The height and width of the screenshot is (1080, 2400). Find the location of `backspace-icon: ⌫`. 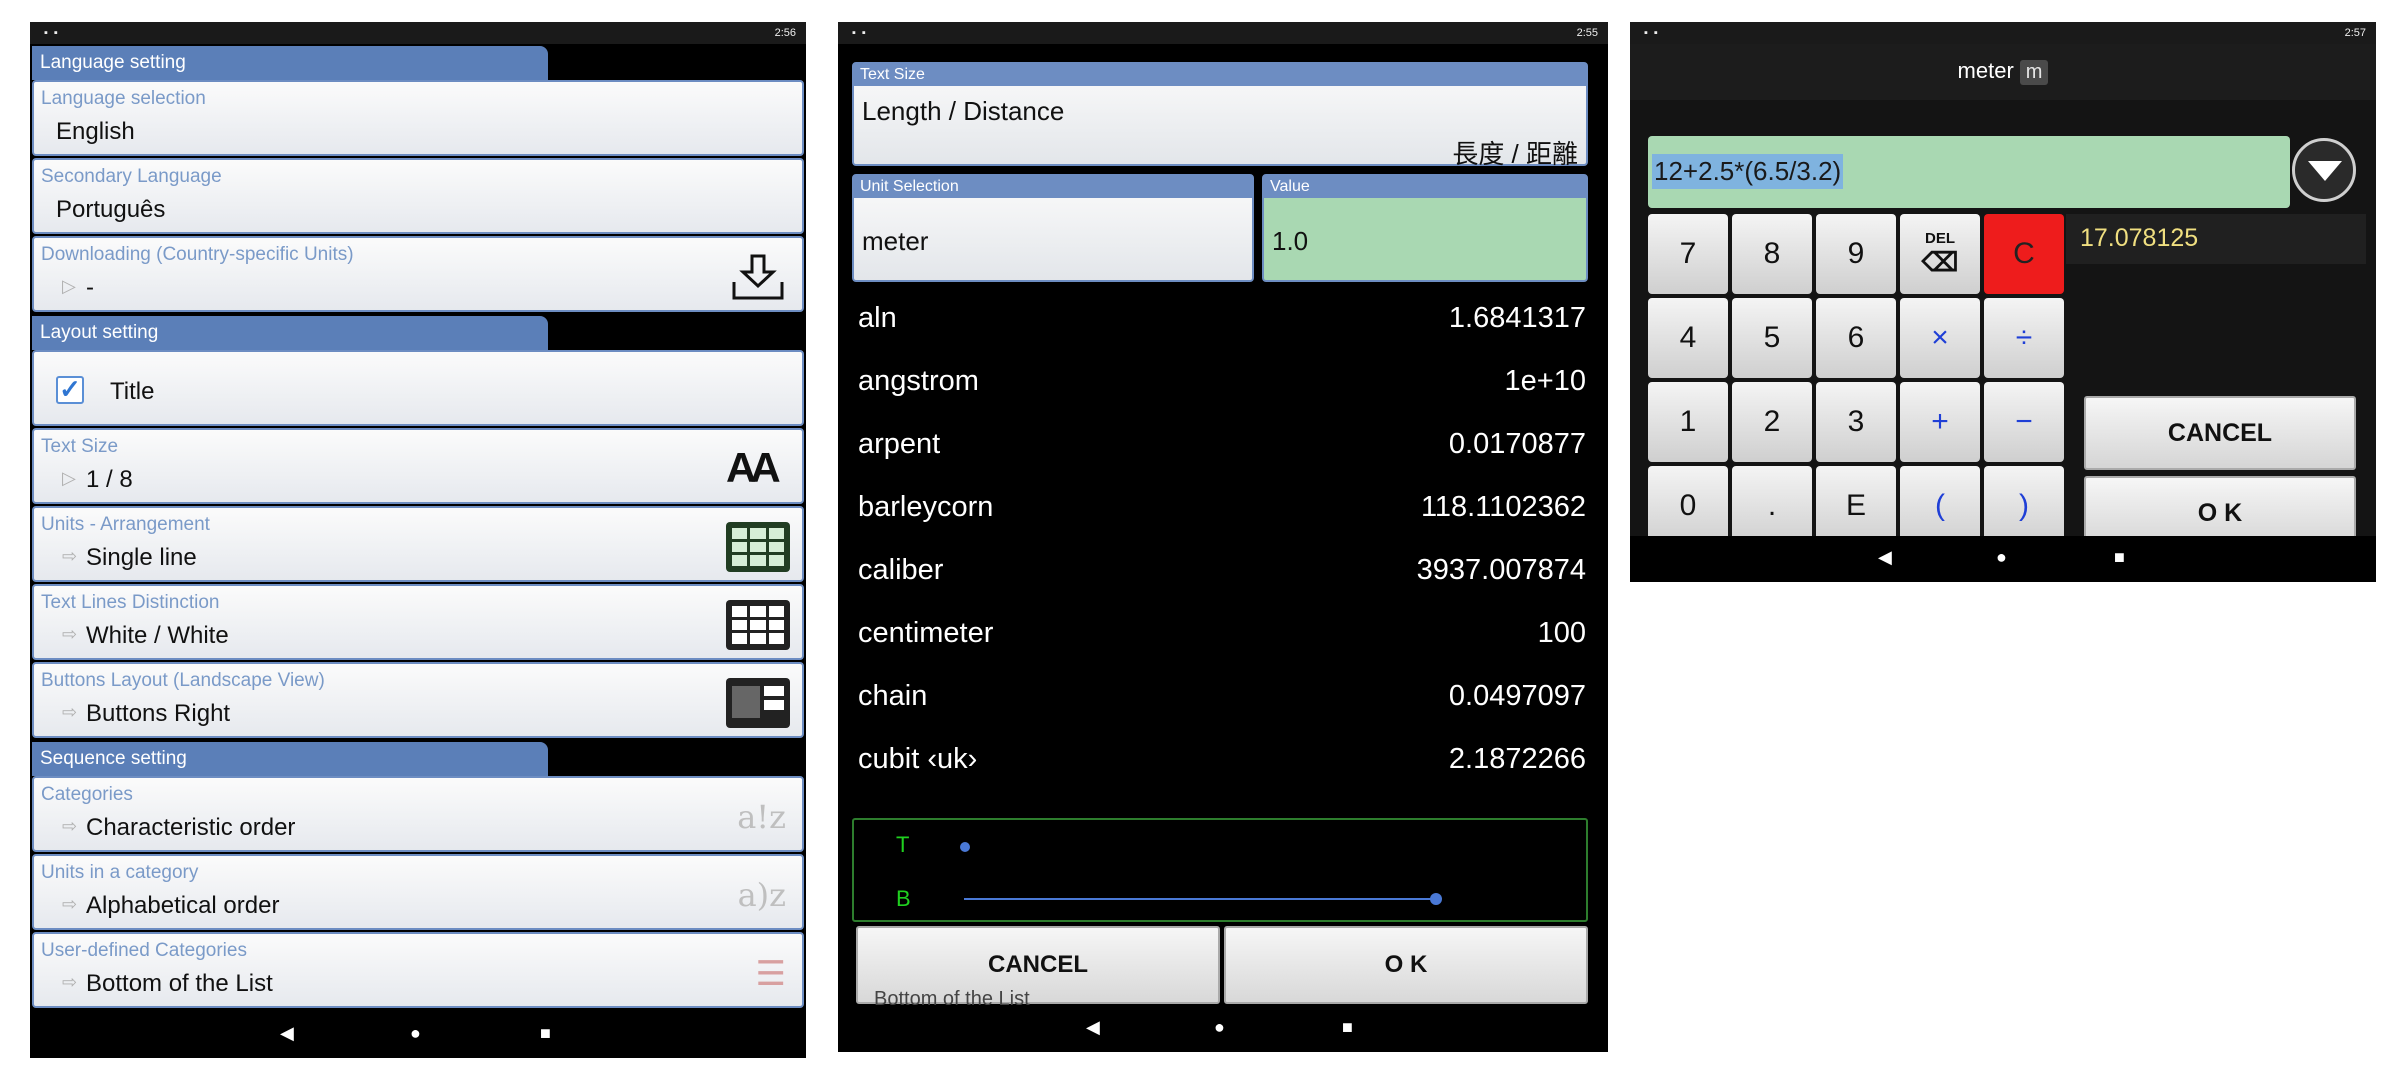

backspace-icon: ⌫ is located at coordinates (1940, 262).